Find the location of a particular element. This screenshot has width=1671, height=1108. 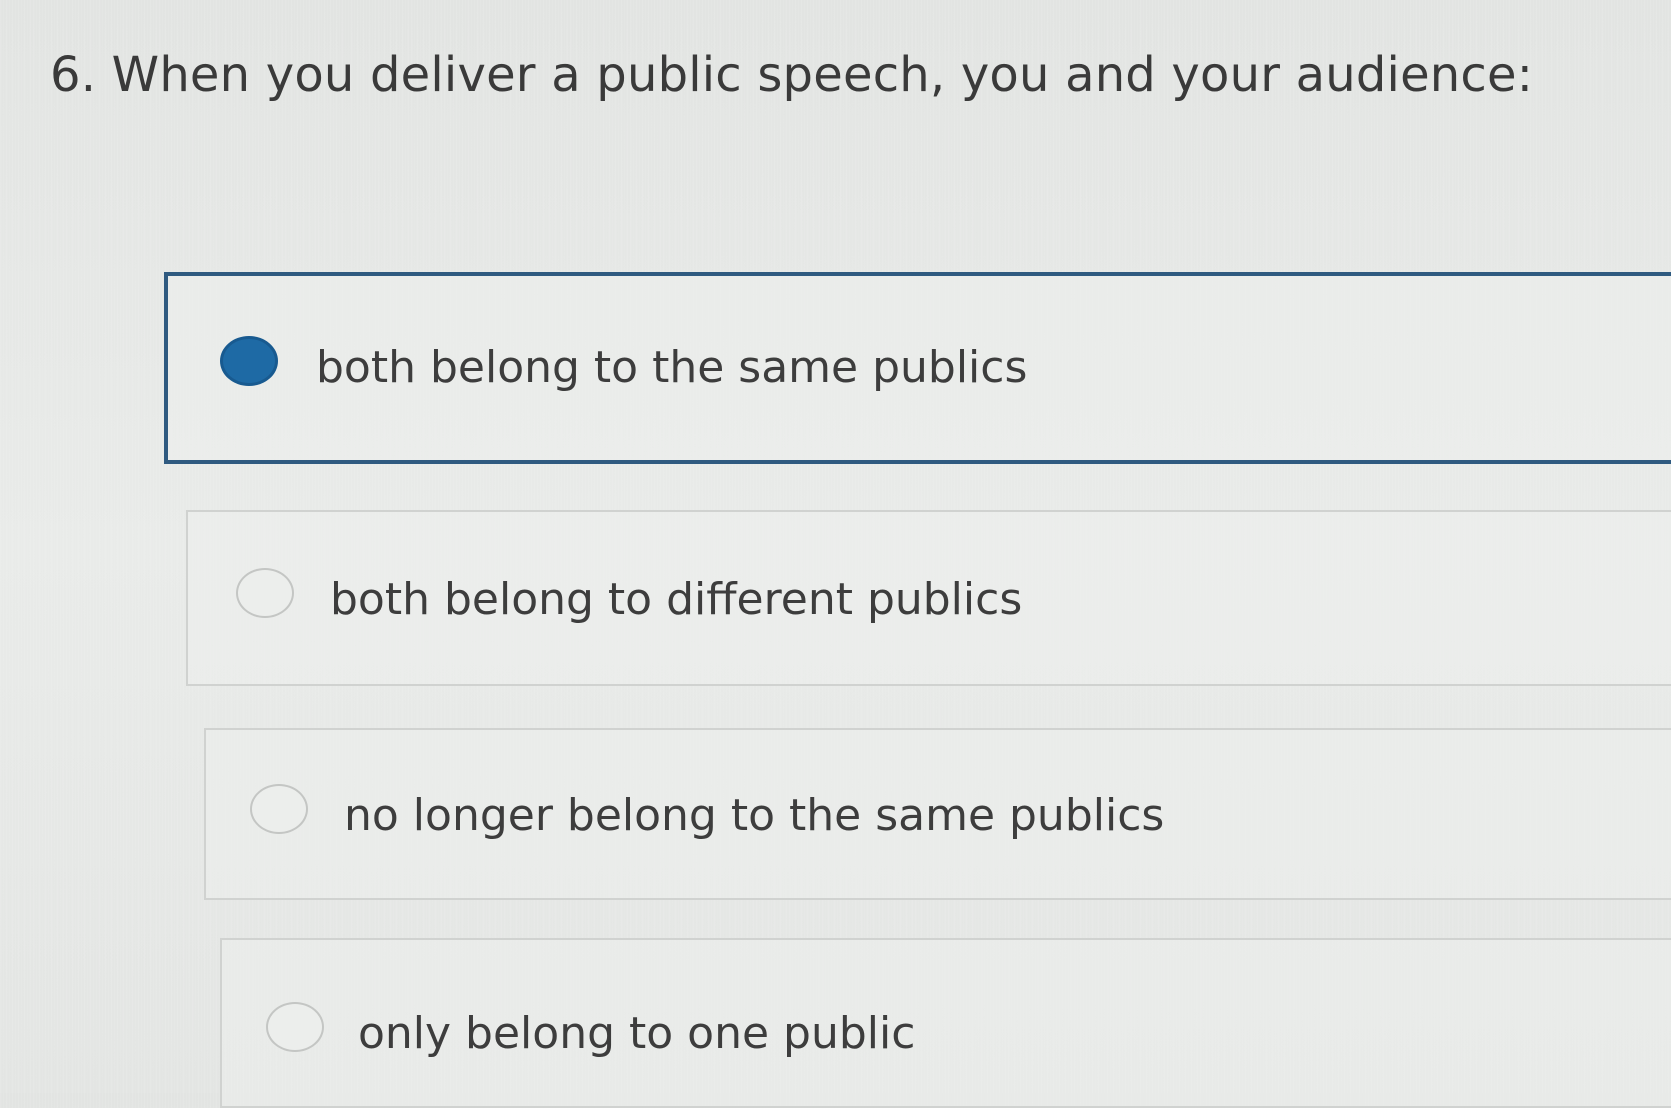

radio-selected-icon is located at coordinates (249, 361).